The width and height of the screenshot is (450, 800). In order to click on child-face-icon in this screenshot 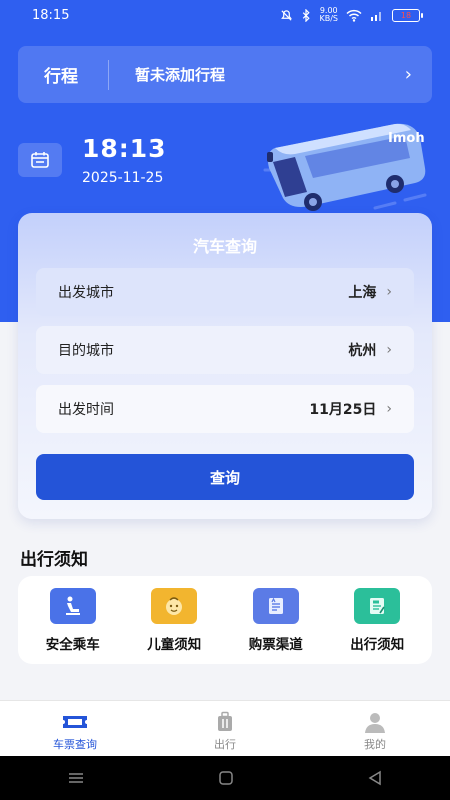, I will do `click(174, 605)`.